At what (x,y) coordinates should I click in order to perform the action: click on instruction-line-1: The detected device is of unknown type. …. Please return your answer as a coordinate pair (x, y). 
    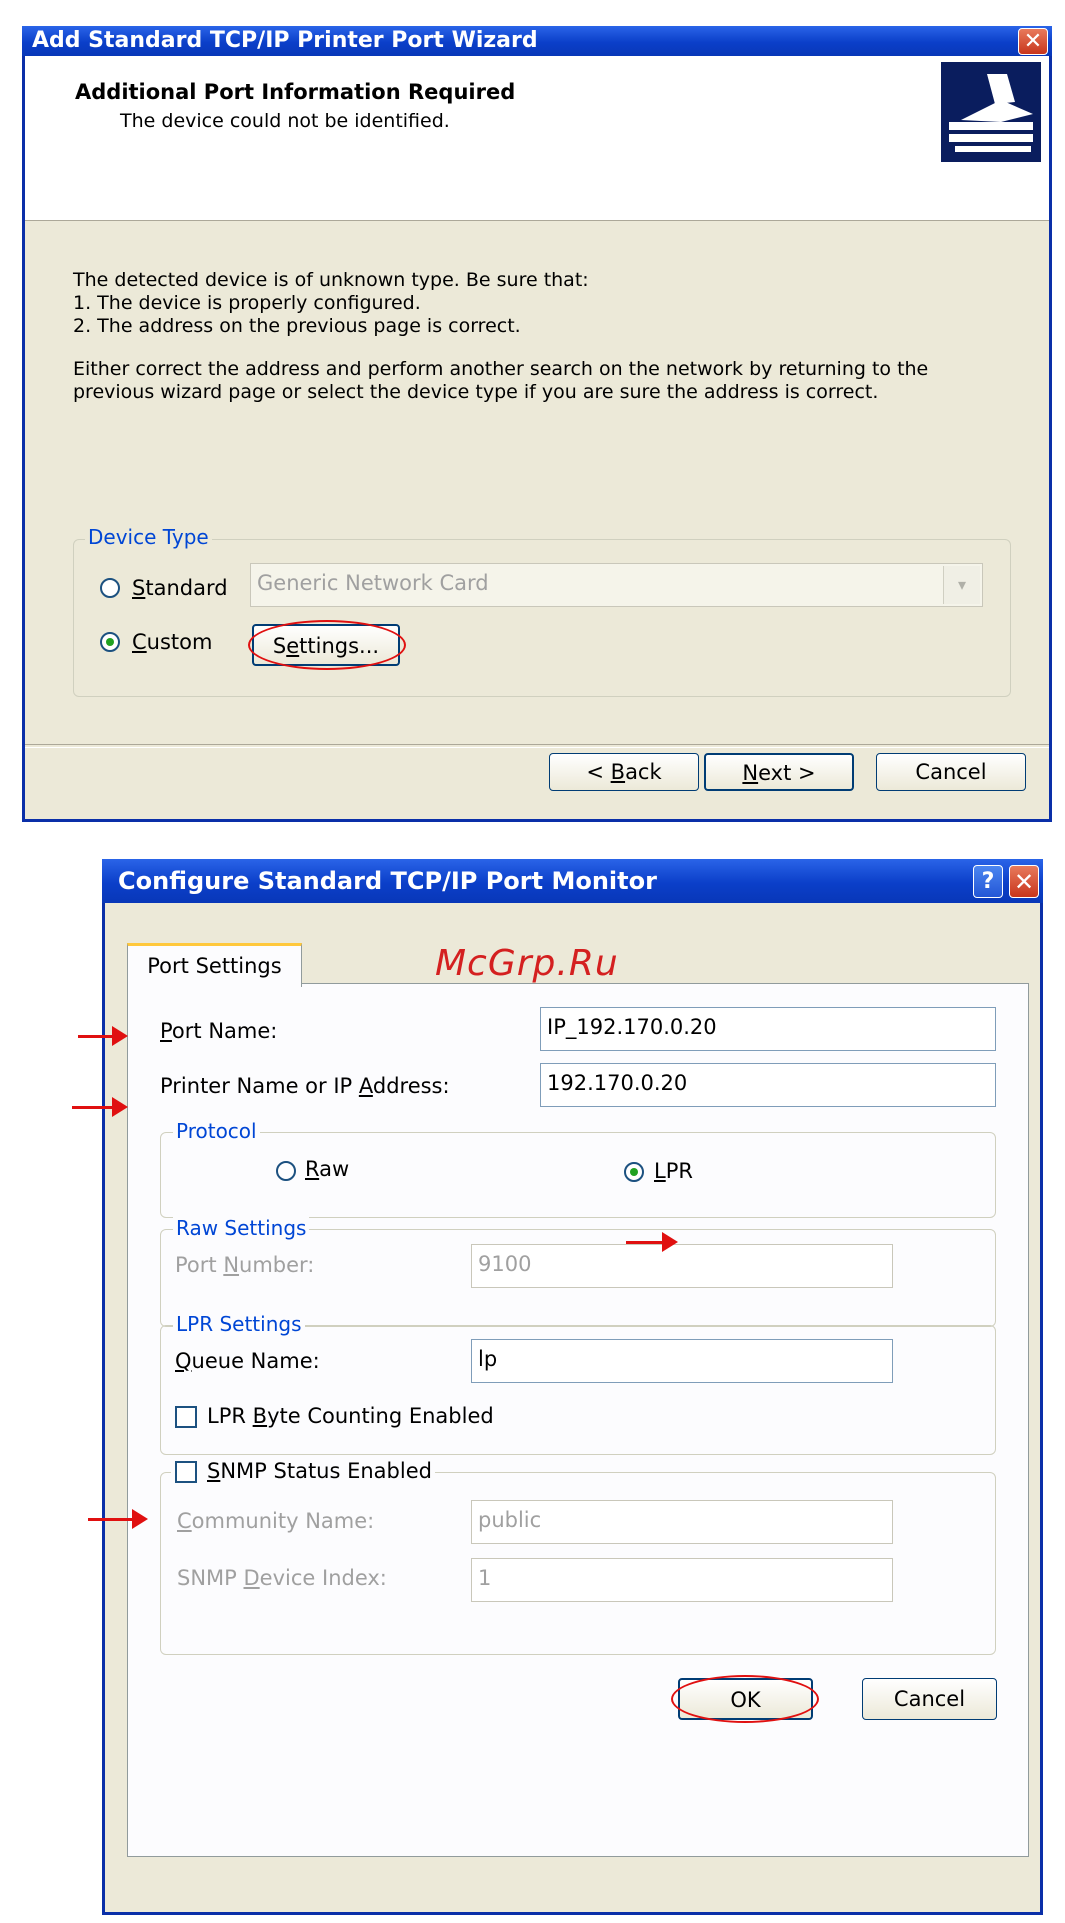
    Looking at the image, I should click on (331, 280).